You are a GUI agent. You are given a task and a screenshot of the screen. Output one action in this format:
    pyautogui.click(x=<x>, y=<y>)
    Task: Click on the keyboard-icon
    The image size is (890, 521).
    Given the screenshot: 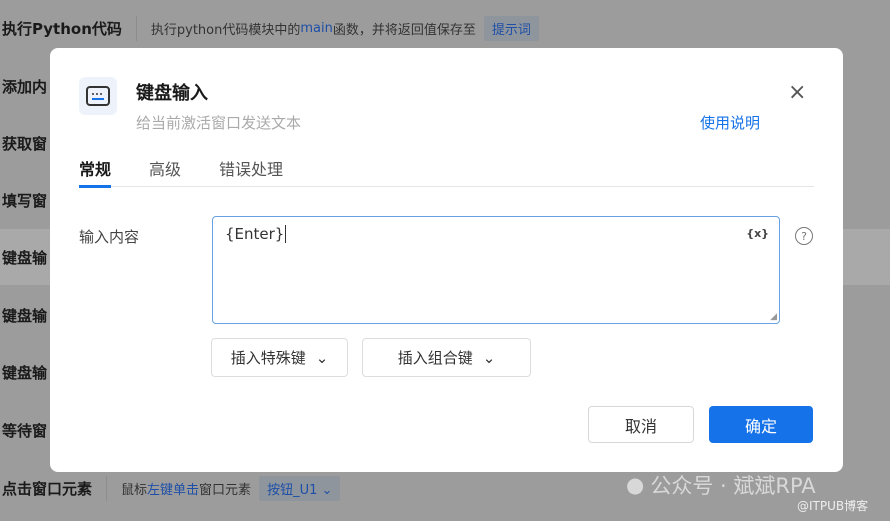 What is the action you would take?
    pyautogui.click(x=98, y=96)
    